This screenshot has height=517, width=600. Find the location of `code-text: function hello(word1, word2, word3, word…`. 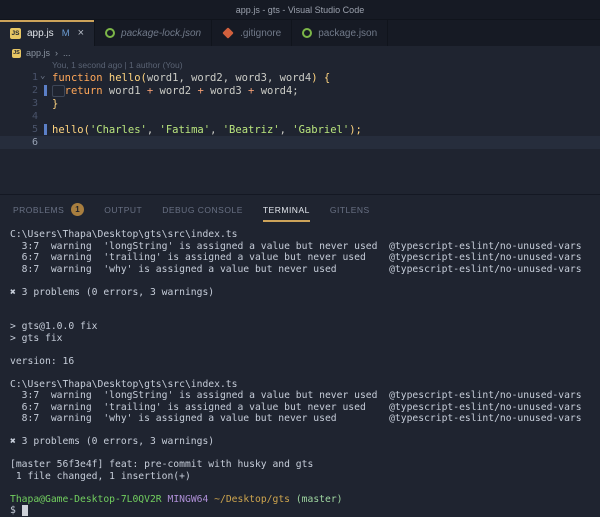

code-text: function hello(word1, word2, word3, word… is located at coordinates (191, 78).